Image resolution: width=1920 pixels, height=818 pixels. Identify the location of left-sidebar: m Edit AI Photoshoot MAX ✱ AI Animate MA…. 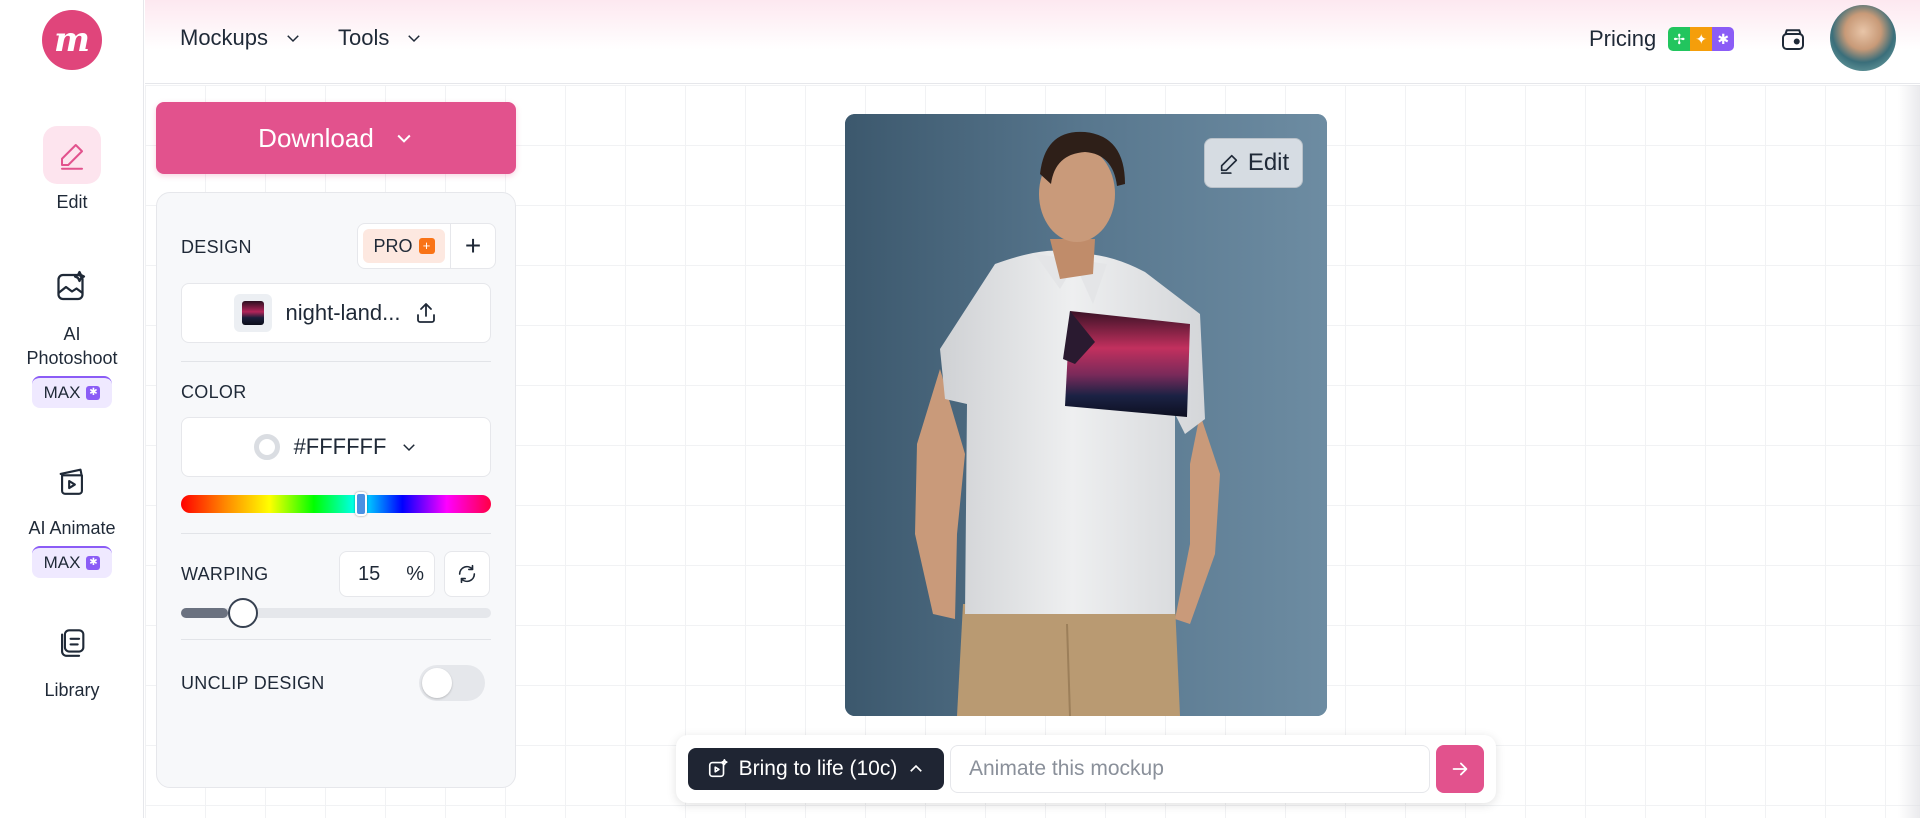
(72, 409).